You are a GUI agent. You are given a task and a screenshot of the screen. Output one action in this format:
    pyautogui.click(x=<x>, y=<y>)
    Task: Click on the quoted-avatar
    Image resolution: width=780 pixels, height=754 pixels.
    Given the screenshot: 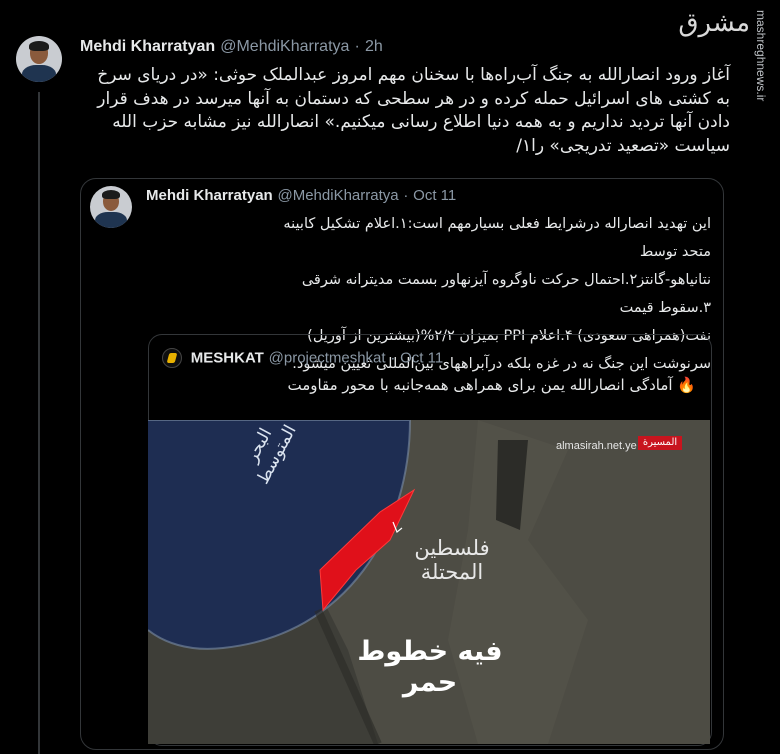 What is the action you would take?
    pyautogui.click(x=111, y=207)
    